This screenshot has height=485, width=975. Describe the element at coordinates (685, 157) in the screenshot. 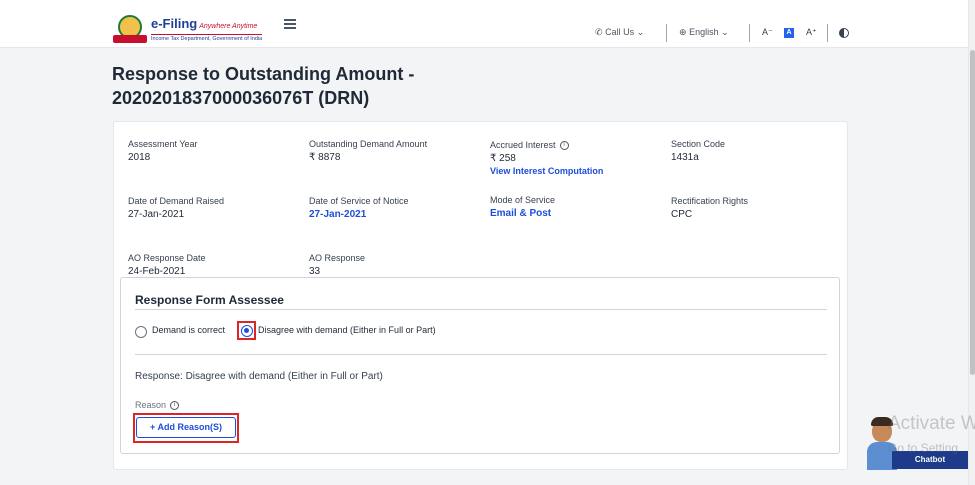

I see `field-value: 1431a` at that location.